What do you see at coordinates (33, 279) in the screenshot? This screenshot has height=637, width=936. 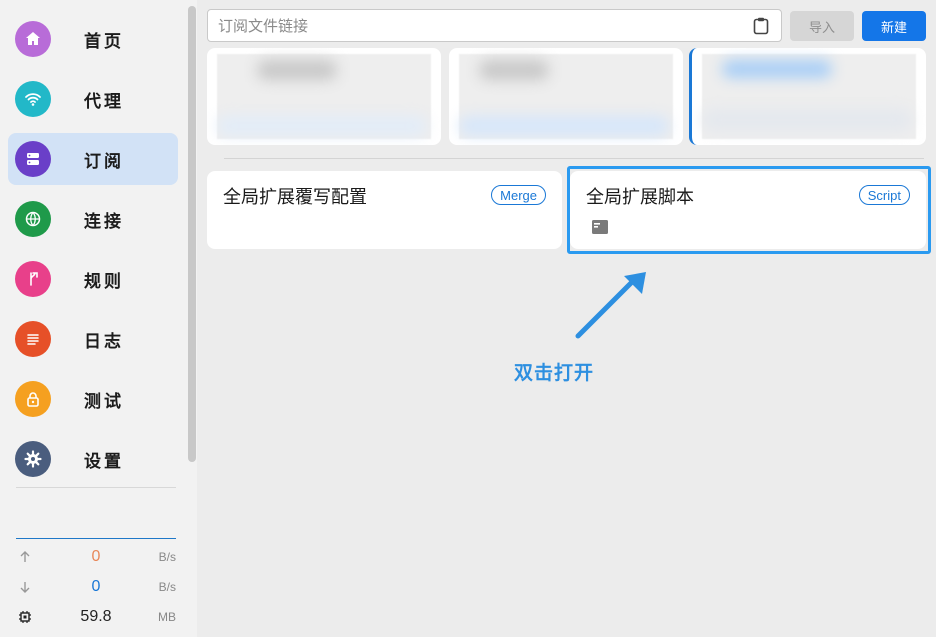 I see `fork-icon` at bounding box center [33, 279].